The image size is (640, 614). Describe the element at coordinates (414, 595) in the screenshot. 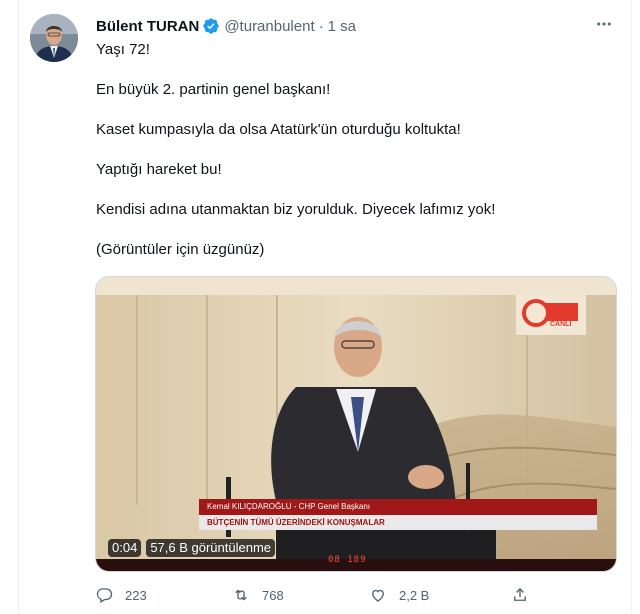

I see `like-count: 2,2 B` at that location.